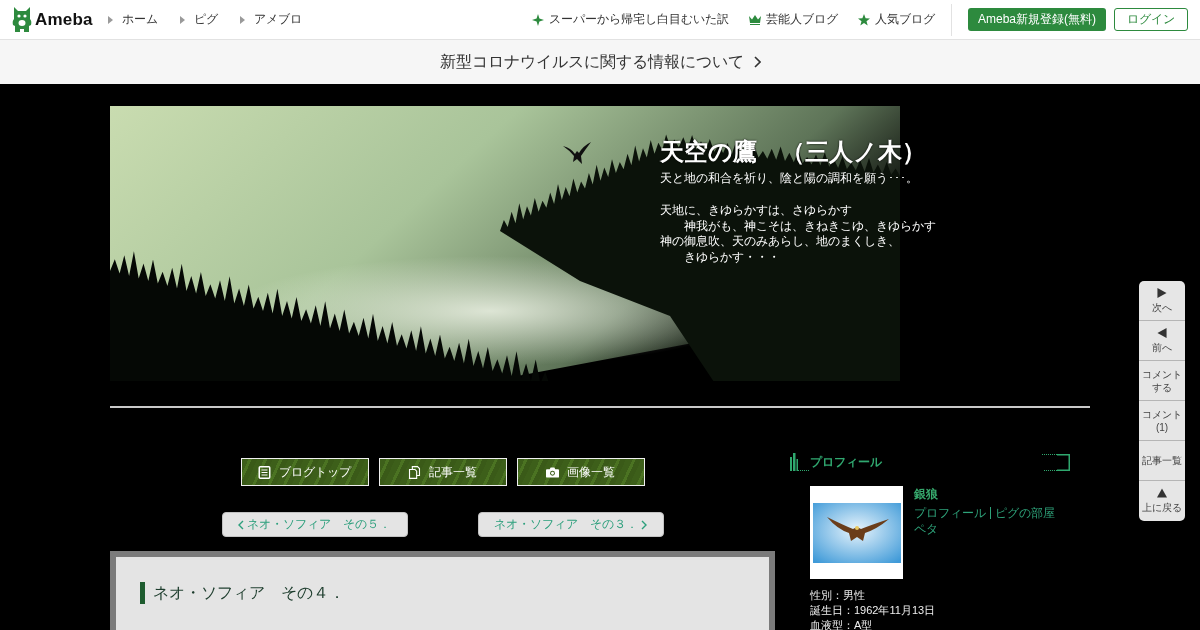 This screenshot has width=1200, height=630. What do you see at coordinates (1037, 19) in the screenshot?
I see `signup-button: Ameba新規登録(無料)` at bounding box center [1037, 19].